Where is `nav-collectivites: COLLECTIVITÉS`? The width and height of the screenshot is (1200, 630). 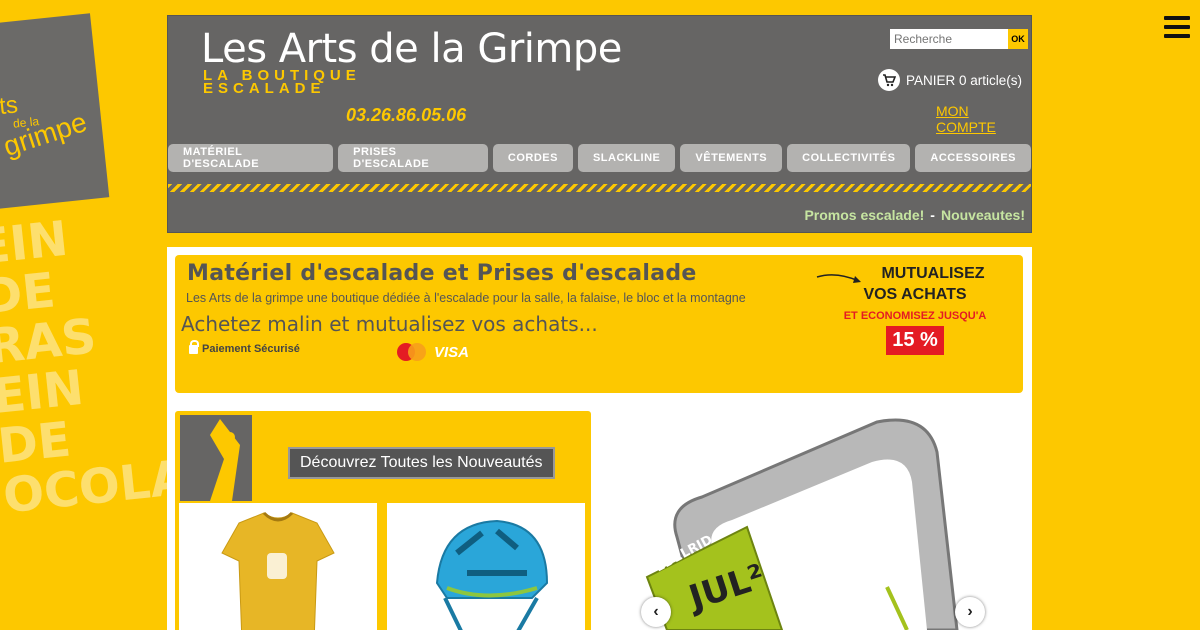 nav-collectivites: COLLECTIVITÉS is located at coordinates (849, 158).